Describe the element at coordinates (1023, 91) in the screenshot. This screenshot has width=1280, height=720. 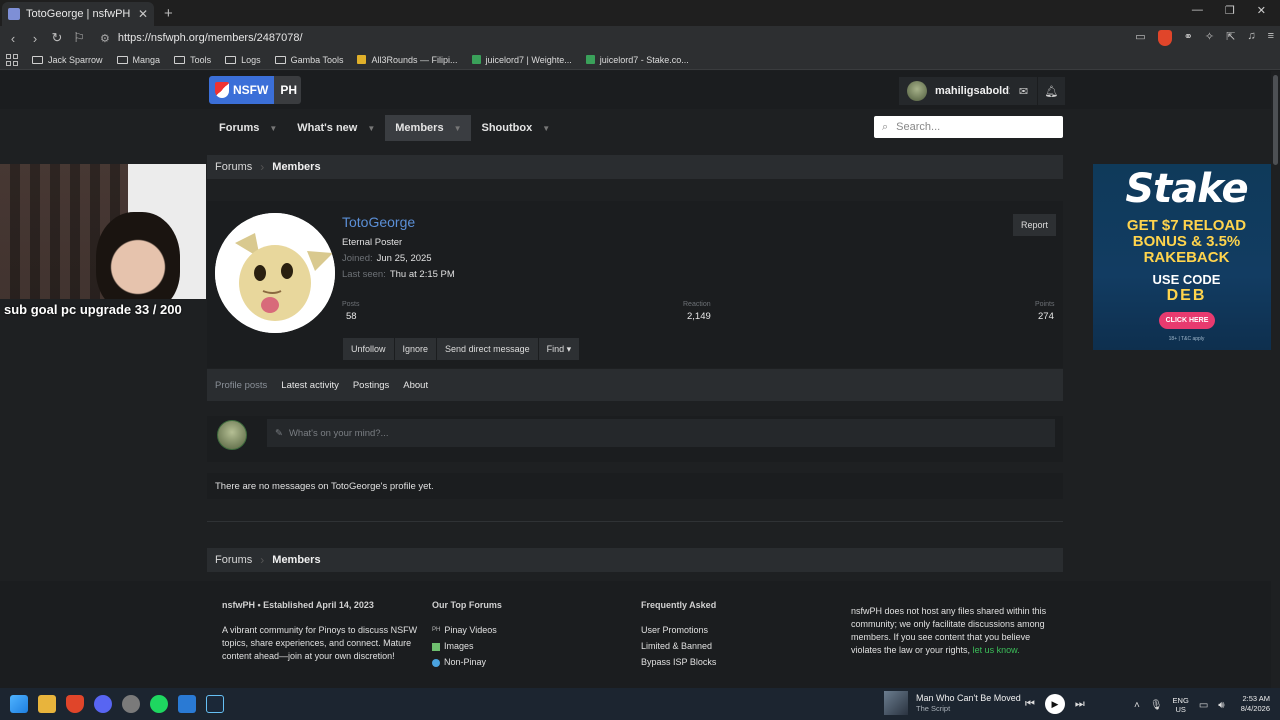
I see `inbox-icon: ✉` at that location.